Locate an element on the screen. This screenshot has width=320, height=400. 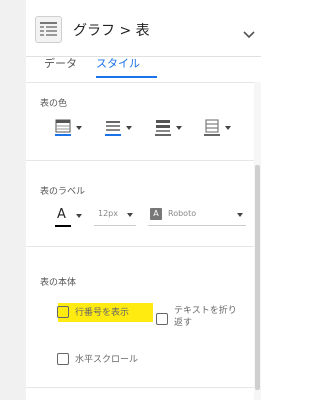
row-color-icon is located at coordinates (113, 128).